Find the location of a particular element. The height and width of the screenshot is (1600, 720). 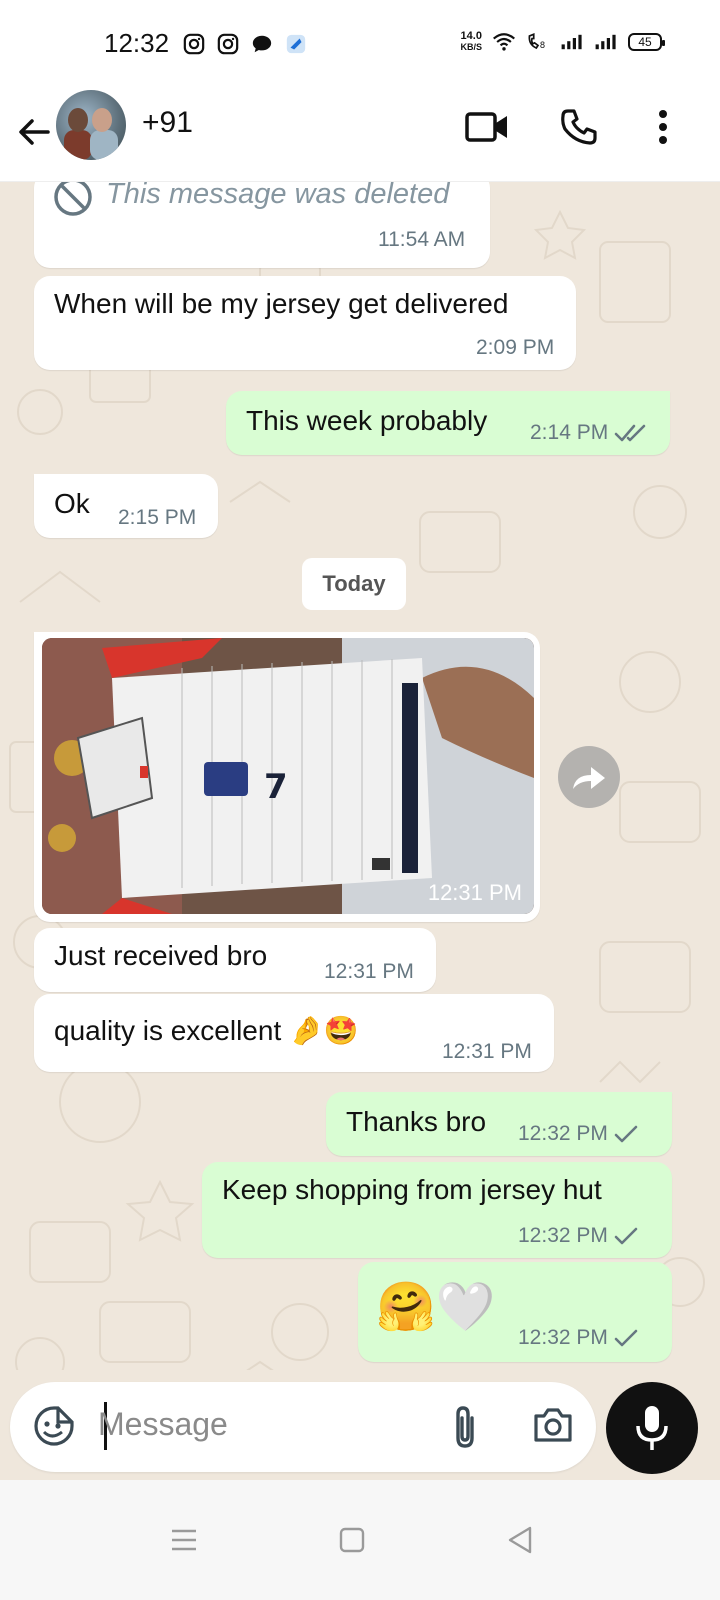

volte-icon: 8 is located at coordinates (538, 42).